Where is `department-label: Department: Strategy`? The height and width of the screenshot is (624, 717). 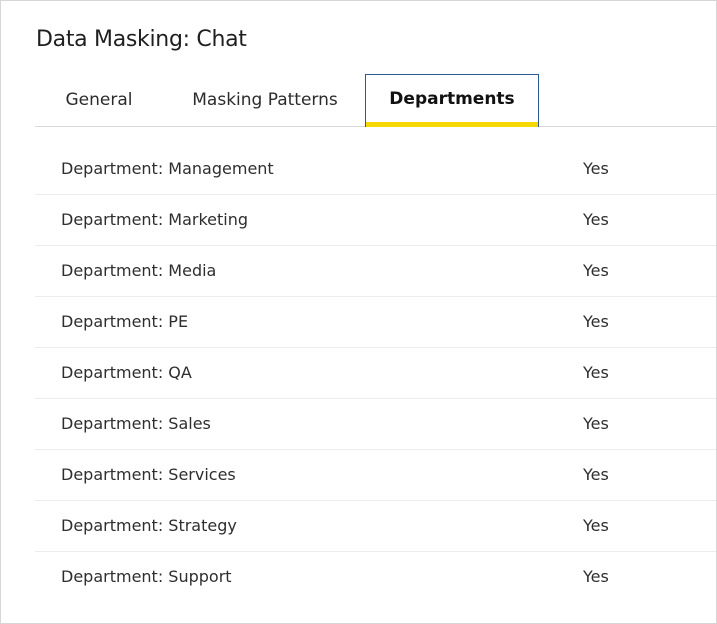
department-label: Department: Strategy is located at coordinates (149, 525).